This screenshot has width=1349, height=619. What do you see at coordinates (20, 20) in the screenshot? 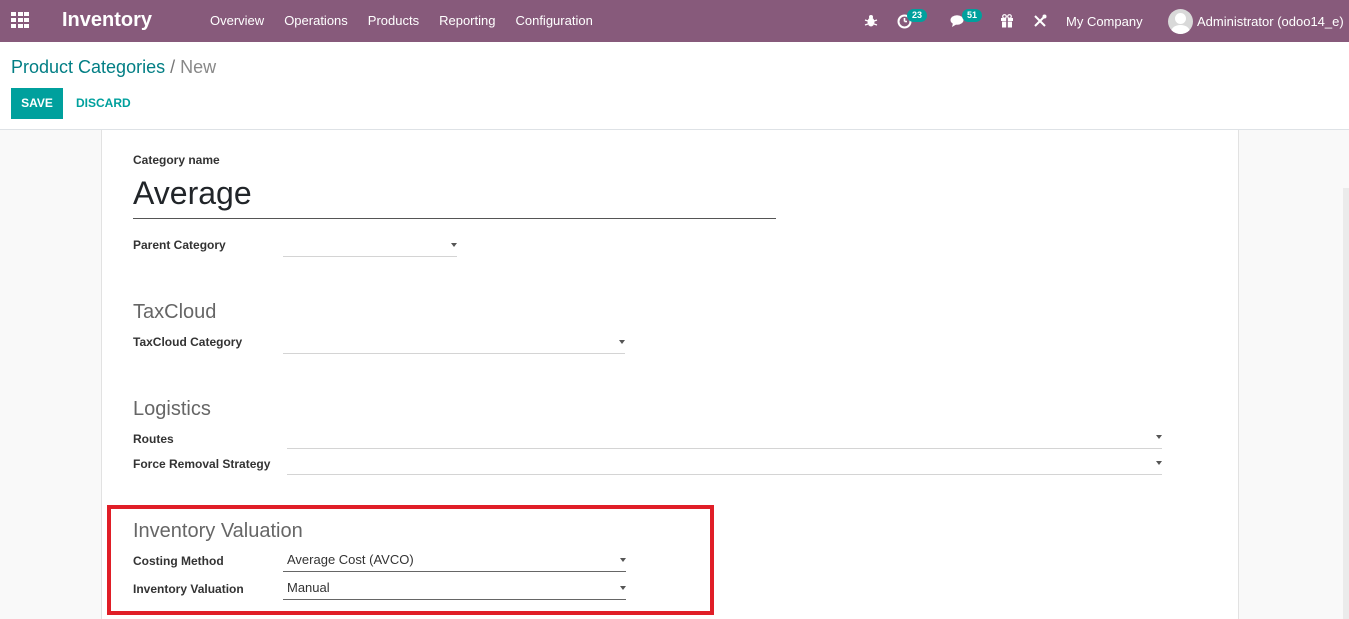
I see `apps-menu-icon` at bounding box center [20, 20].